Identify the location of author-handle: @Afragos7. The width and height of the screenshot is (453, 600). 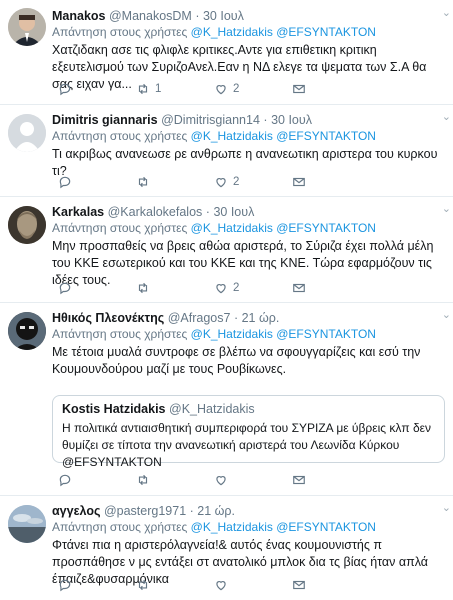
(199, 318).